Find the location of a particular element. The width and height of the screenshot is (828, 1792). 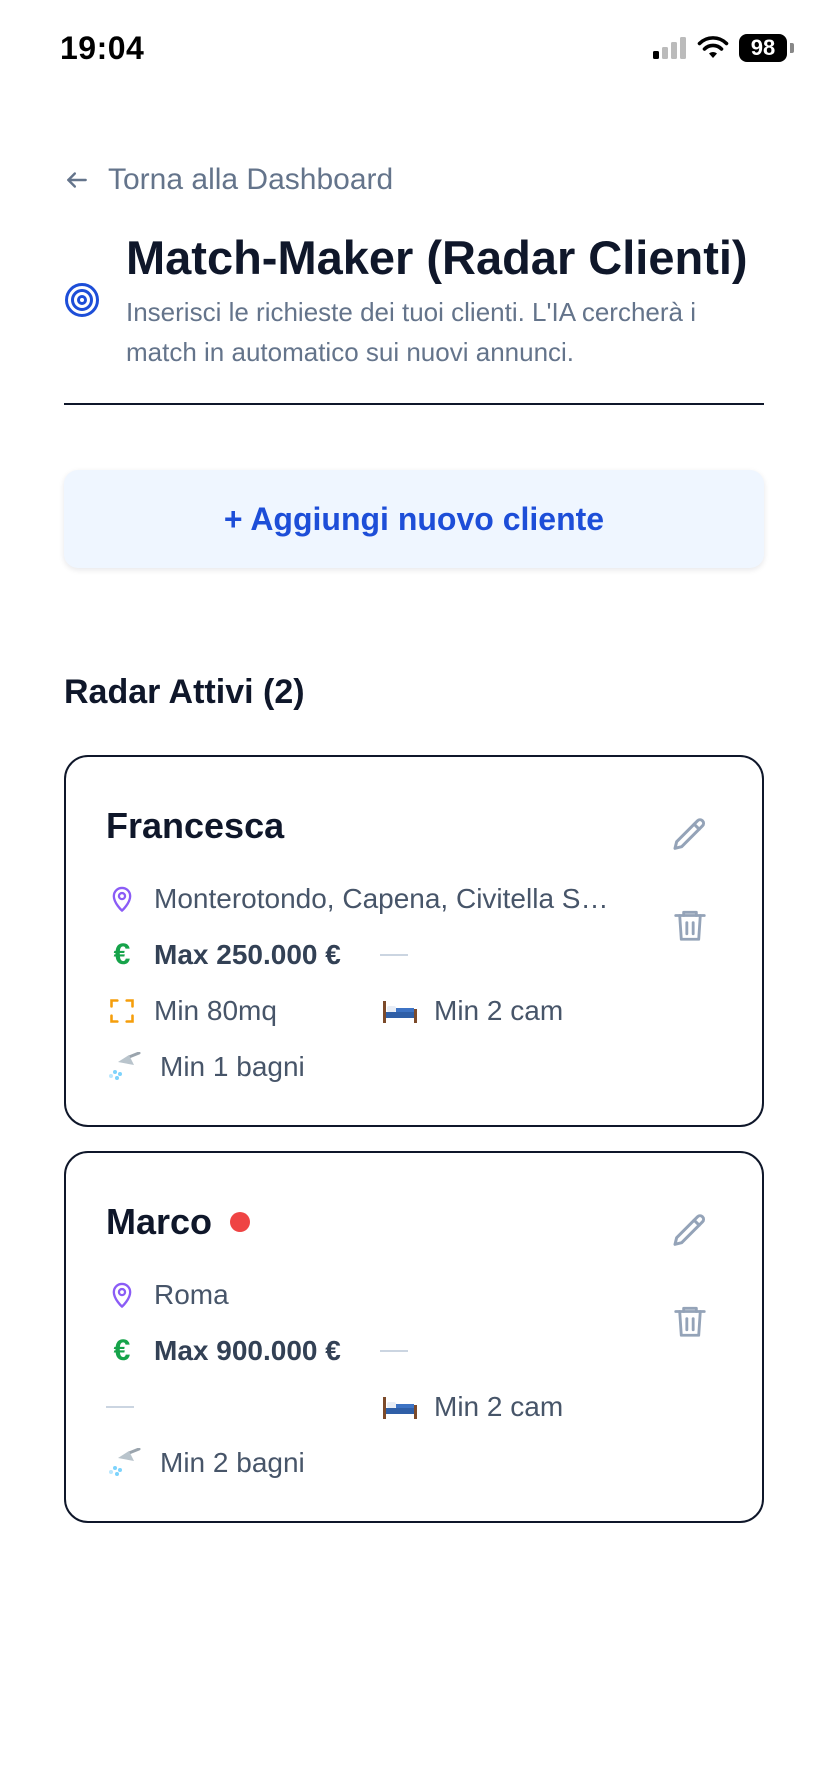

client-name: Francesca is located at coordinates (195, 825).